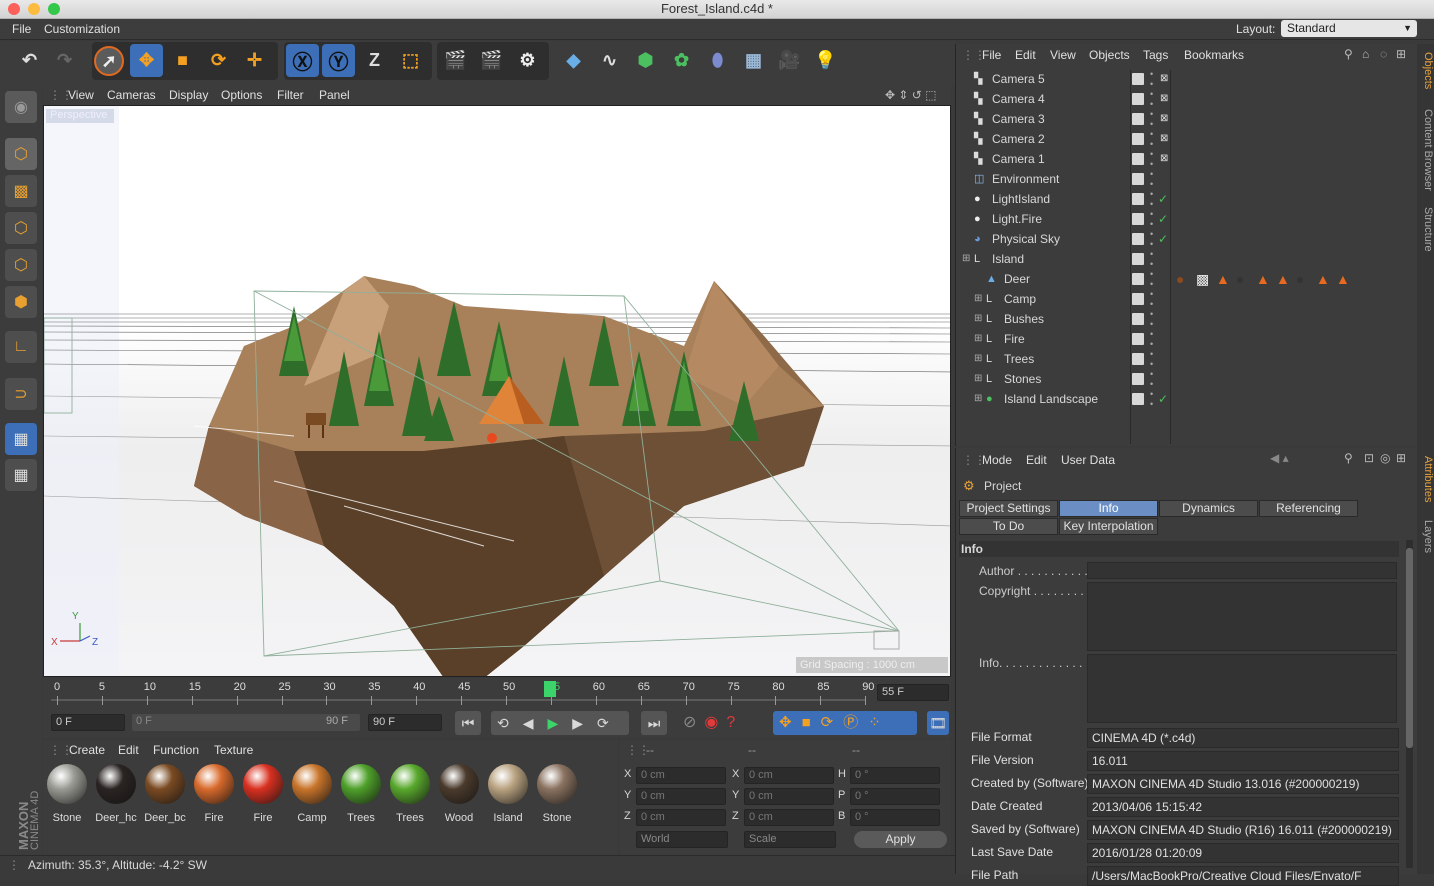 The width and height of the screenshot is (1434, 886). What do you see at coordinates (1187, 199) in the screenshot?
I see `object-row: ● LightIsland • • ✓` at bounding box center [1187, 199].